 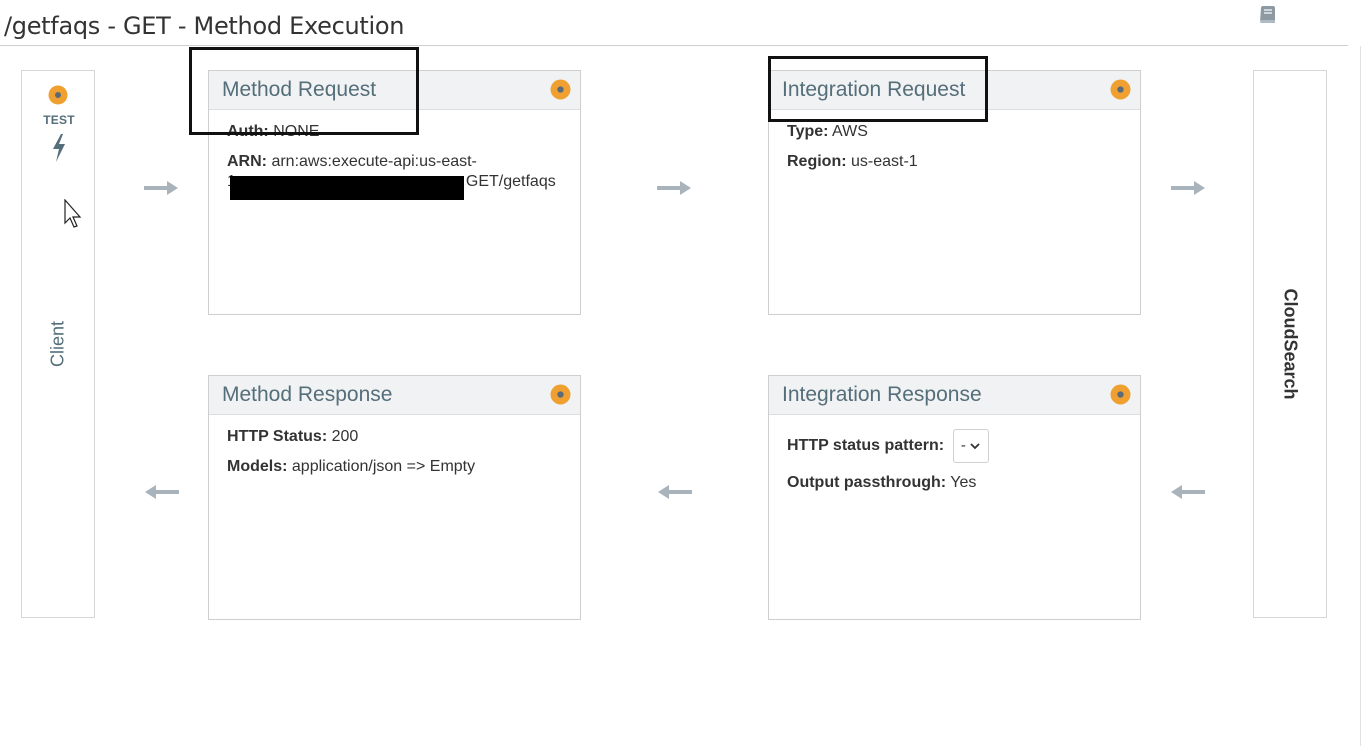 I want to click on test-link: TEST, so click(x=59, y=120).